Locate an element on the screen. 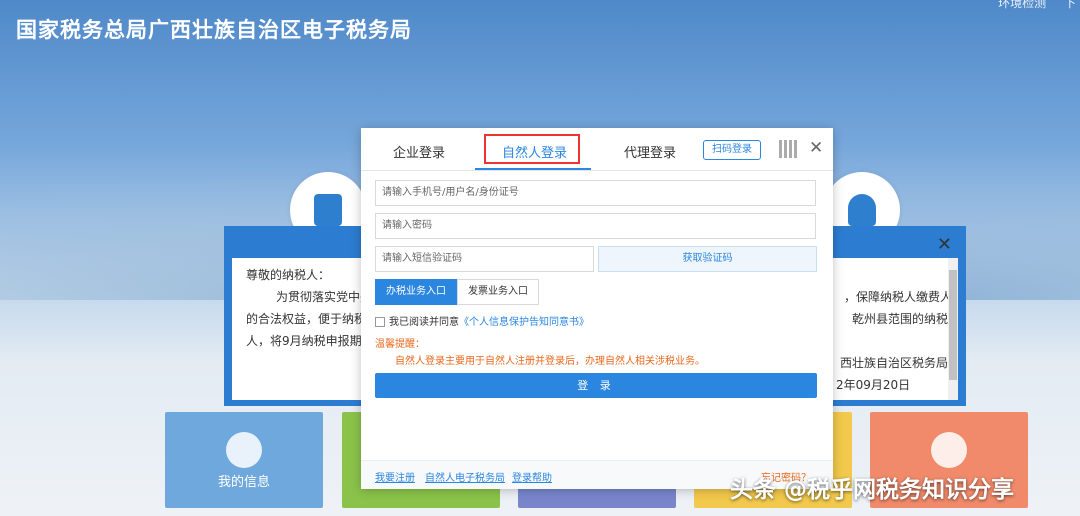 This screenshot has width=1080, height=516. download-link: 下 is located at coordinates (1070, 5).